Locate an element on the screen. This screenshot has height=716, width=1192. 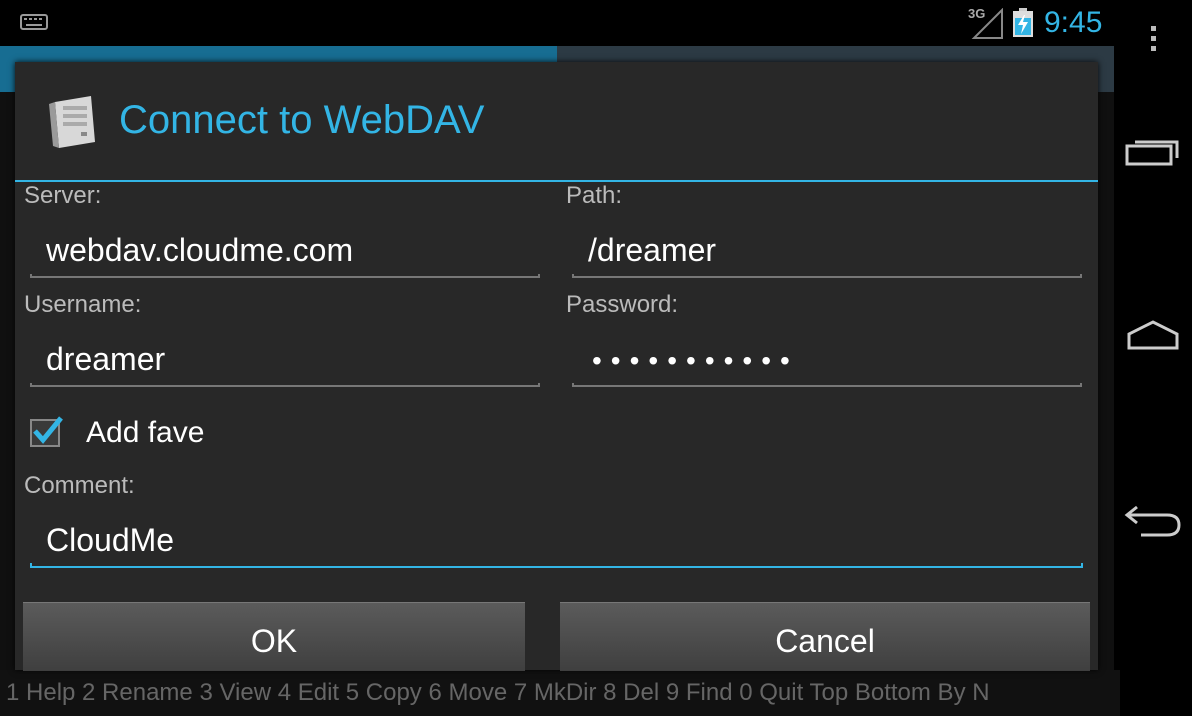
battery-charging-icon is located at coordinates (1023, 22).